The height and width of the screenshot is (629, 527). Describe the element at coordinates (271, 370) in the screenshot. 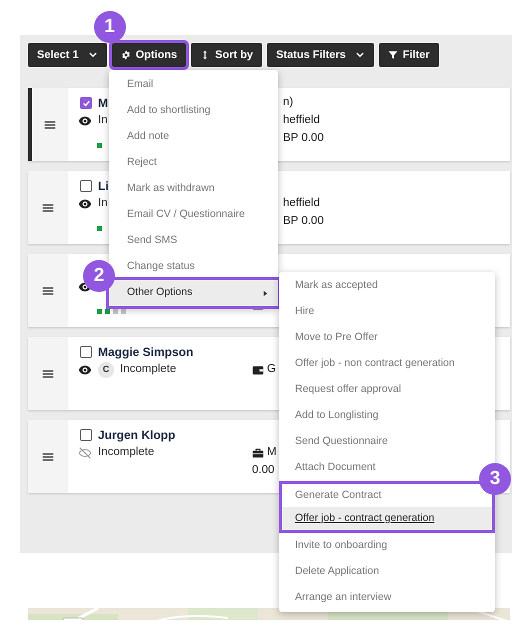

I see `detail-text: G` at that location.